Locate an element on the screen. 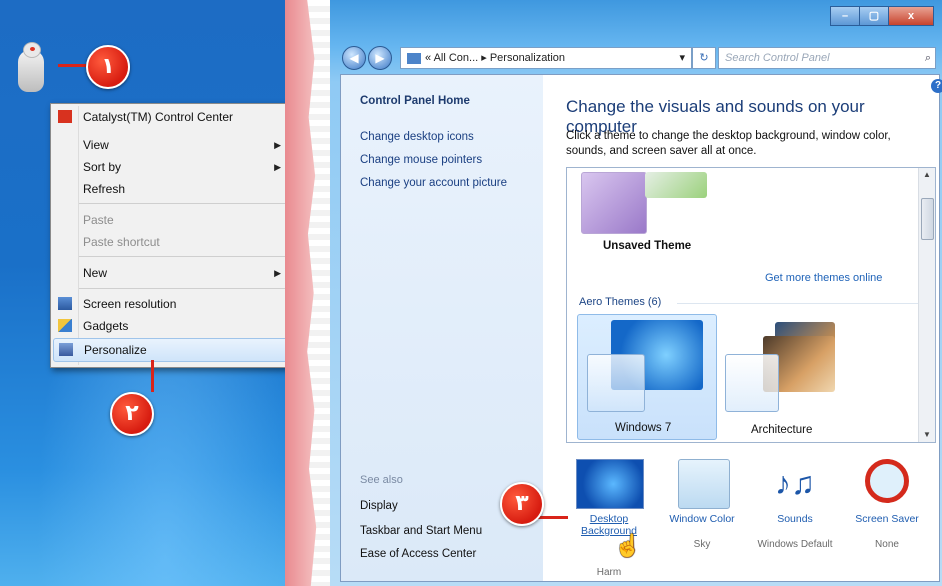 The width and height of the screenshot is (942, 586). step-1-arrow is located at coordinates (72, 65).